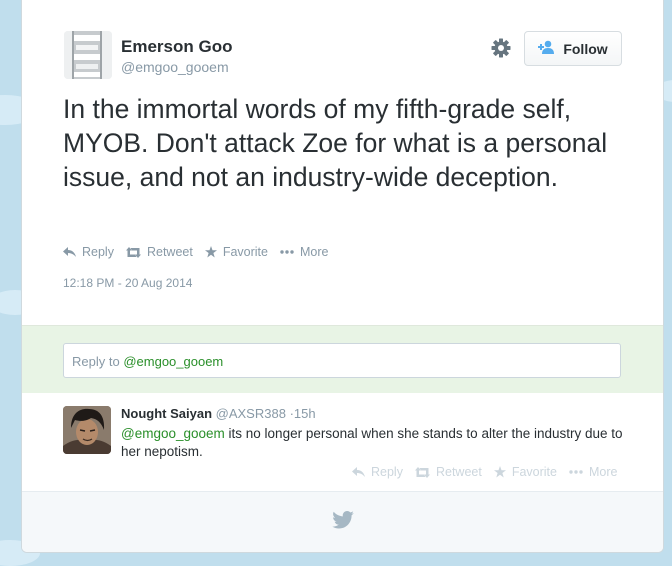 This screenshot has height=566, width=672. Describe the element at coordinates (501, 48) in the screenshot. I see `gear-icon` at that location.